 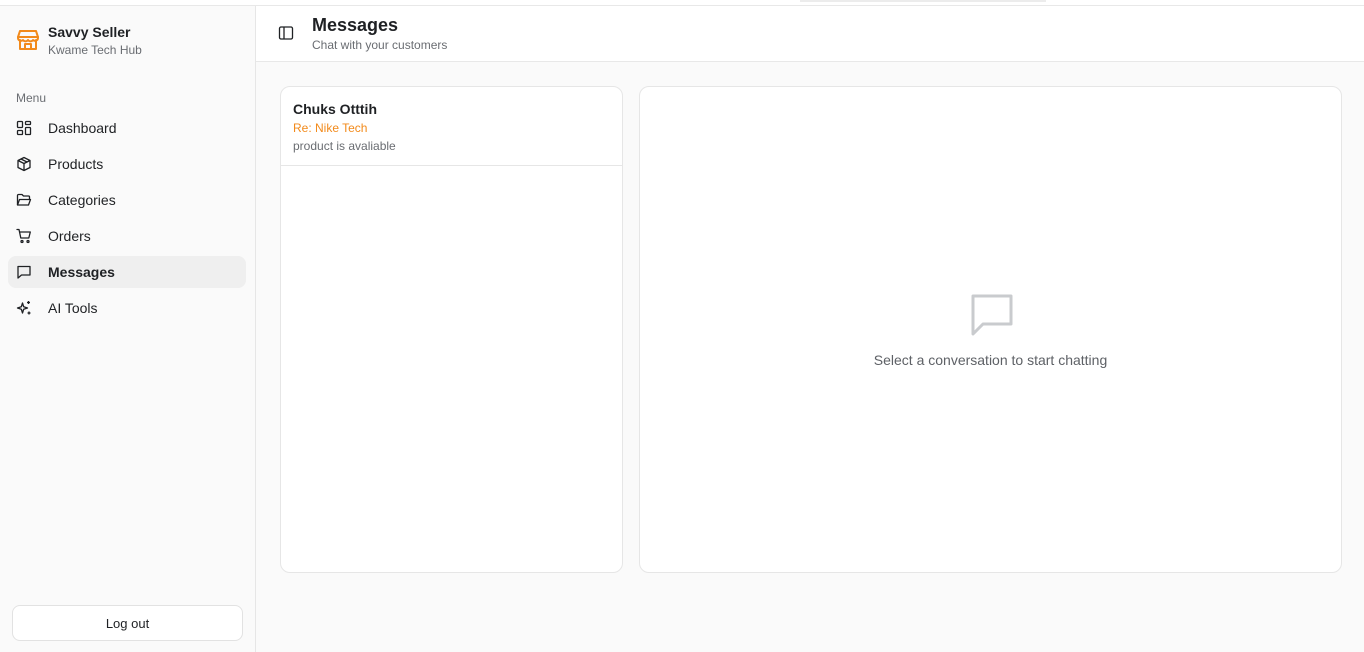 I want to click on store-name: Kwame Tech Hub, so click(x=95, y=50).